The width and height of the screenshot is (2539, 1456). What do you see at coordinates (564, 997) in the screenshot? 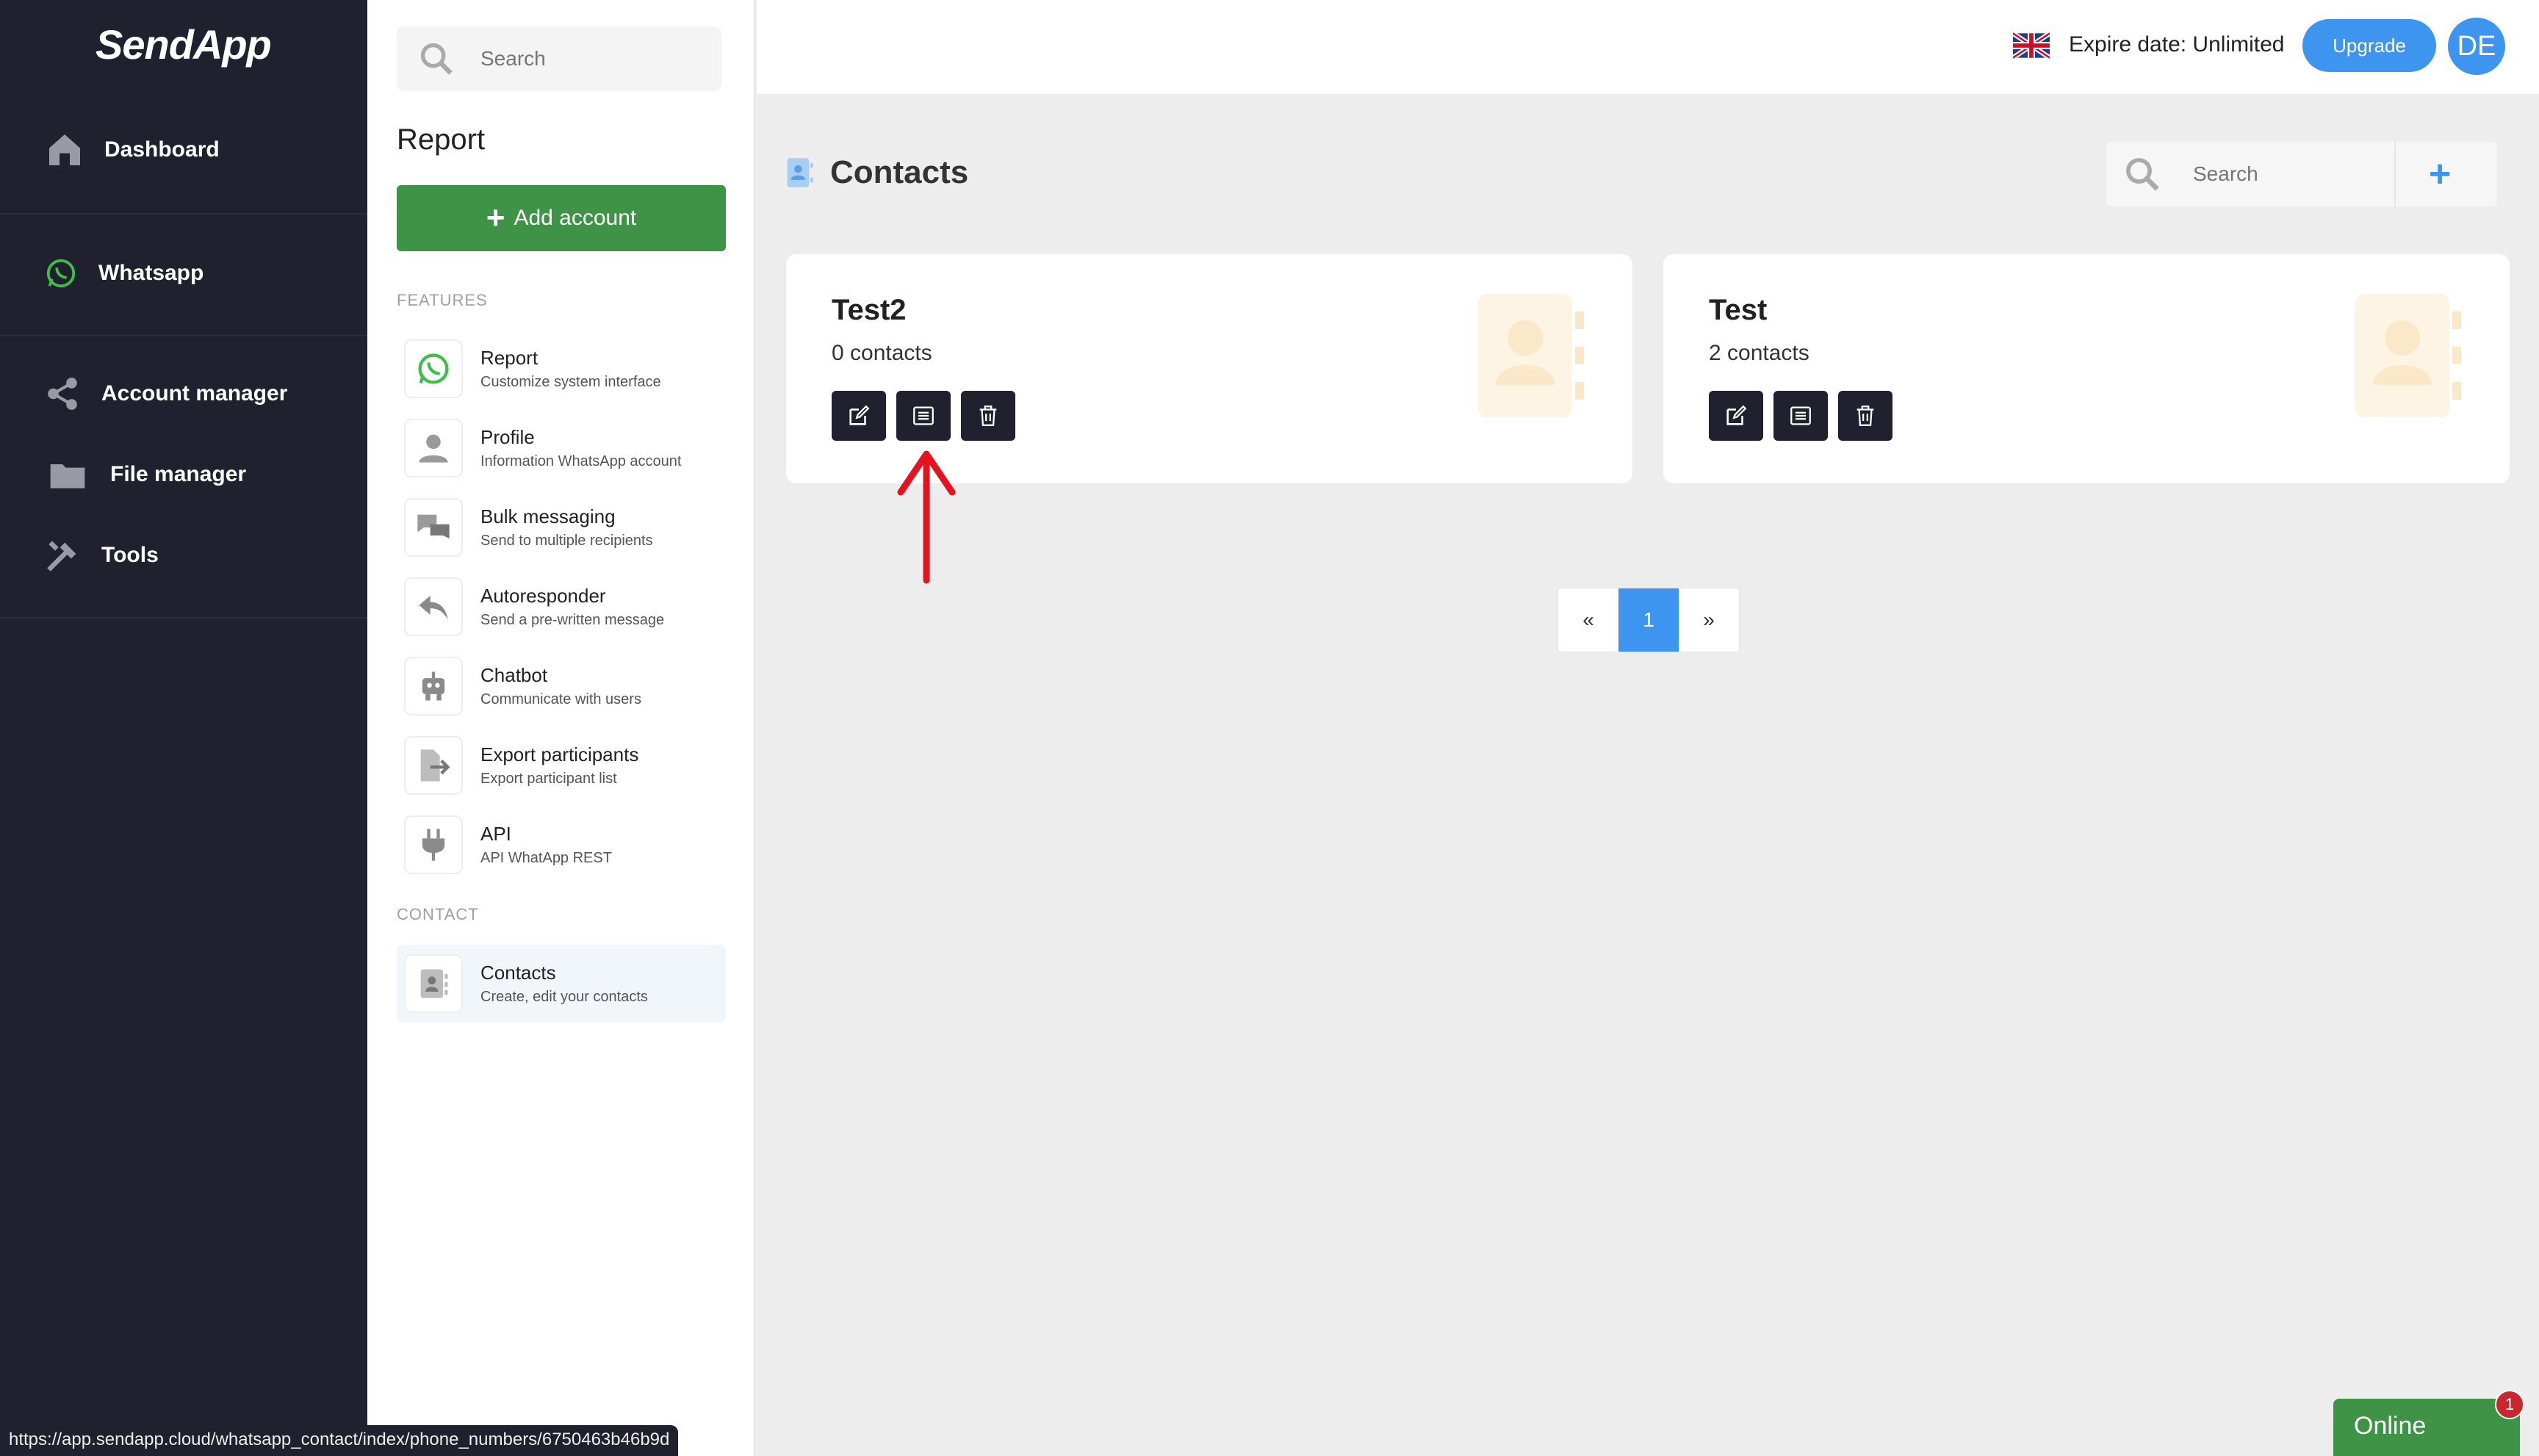
I see `feature-subtitle: Create, edit your contacts` at bounding box center [564, 997].